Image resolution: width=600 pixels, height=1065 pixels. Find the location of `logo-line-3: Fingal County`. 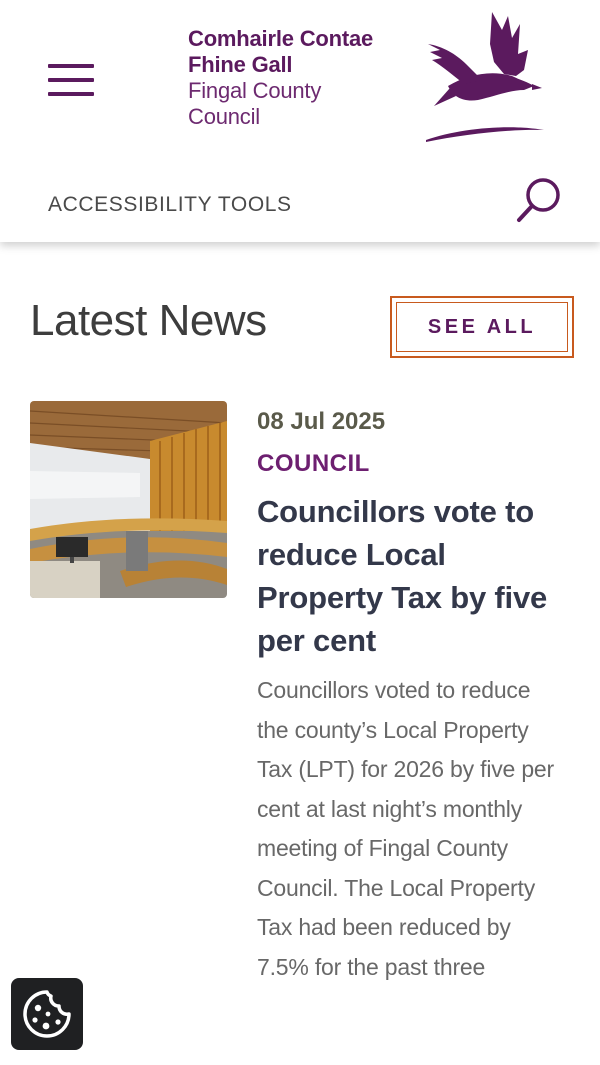

logo-line-3: Fingal County is located at coordinates (255, 90).